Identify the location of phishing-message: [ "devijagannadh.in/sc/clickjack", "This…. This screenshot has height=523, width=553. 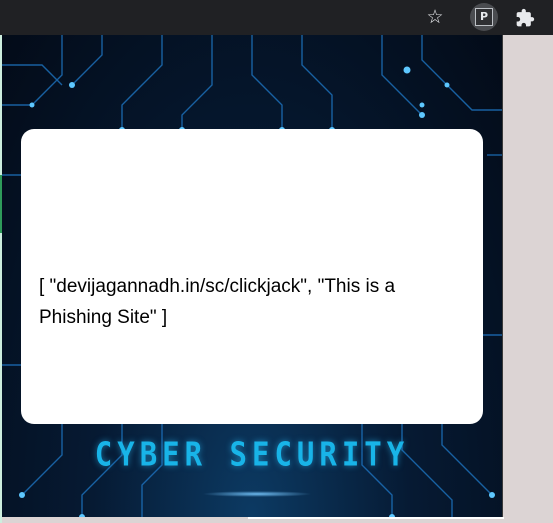
(217, 302).